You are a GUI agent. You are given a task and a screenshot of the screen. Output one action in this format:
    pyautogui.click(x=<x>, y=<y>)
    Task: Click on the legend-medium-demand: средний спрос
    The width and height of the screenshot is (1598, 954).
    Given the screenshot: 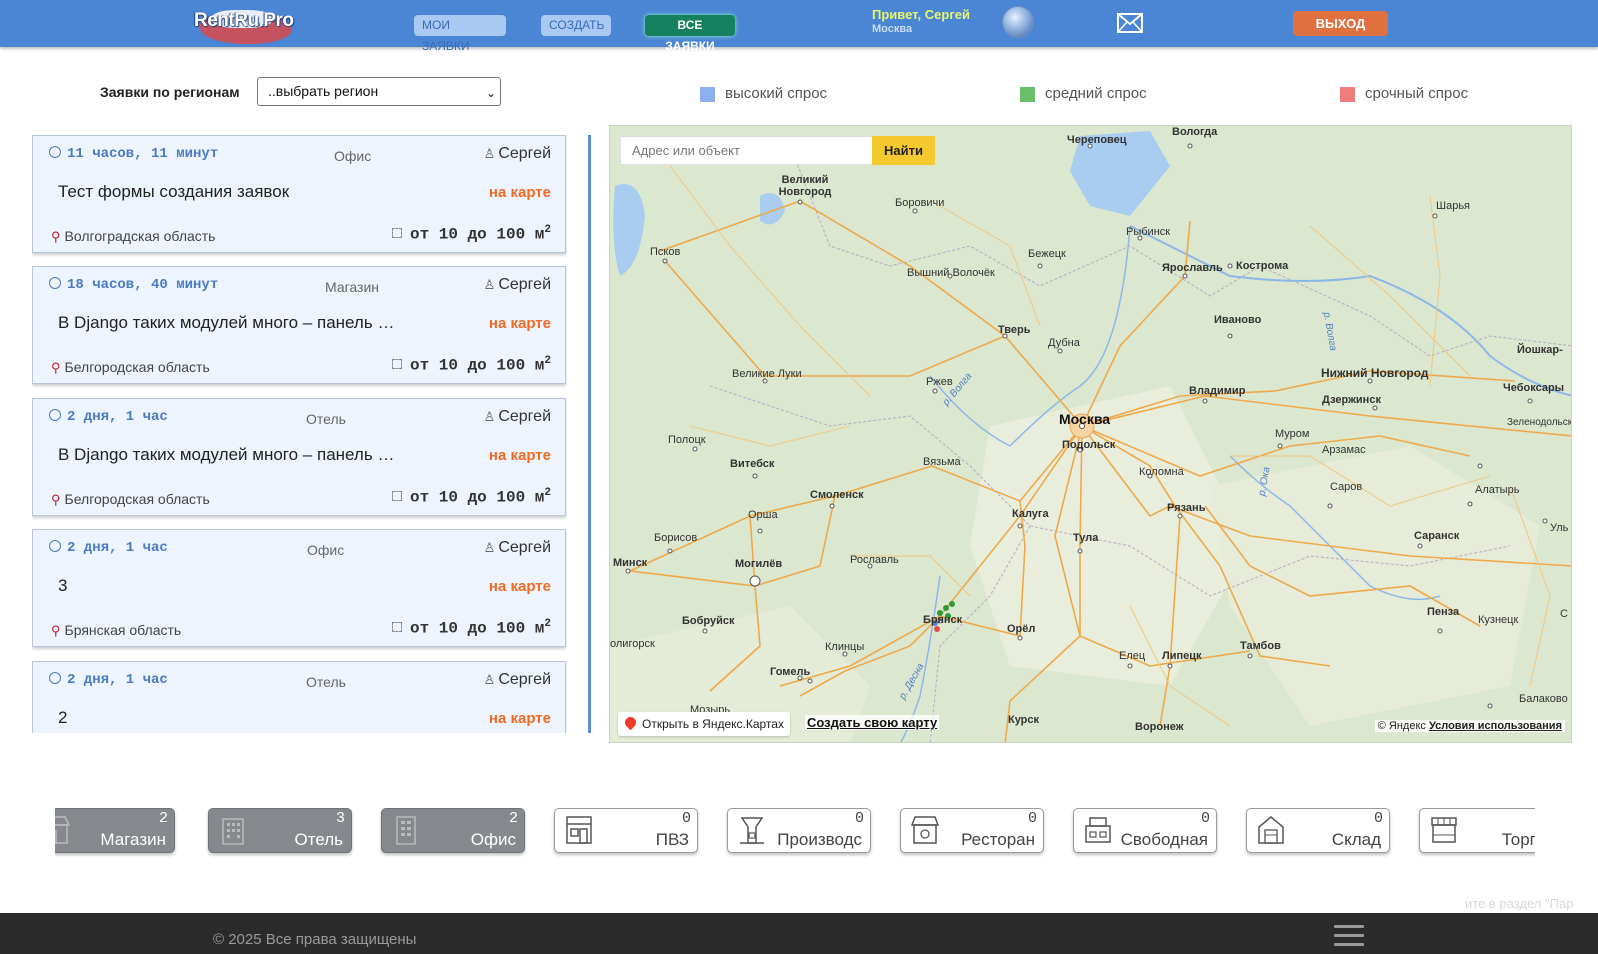 What is the action you would take?
    pyautogui.click(x=1096, y=93)
    